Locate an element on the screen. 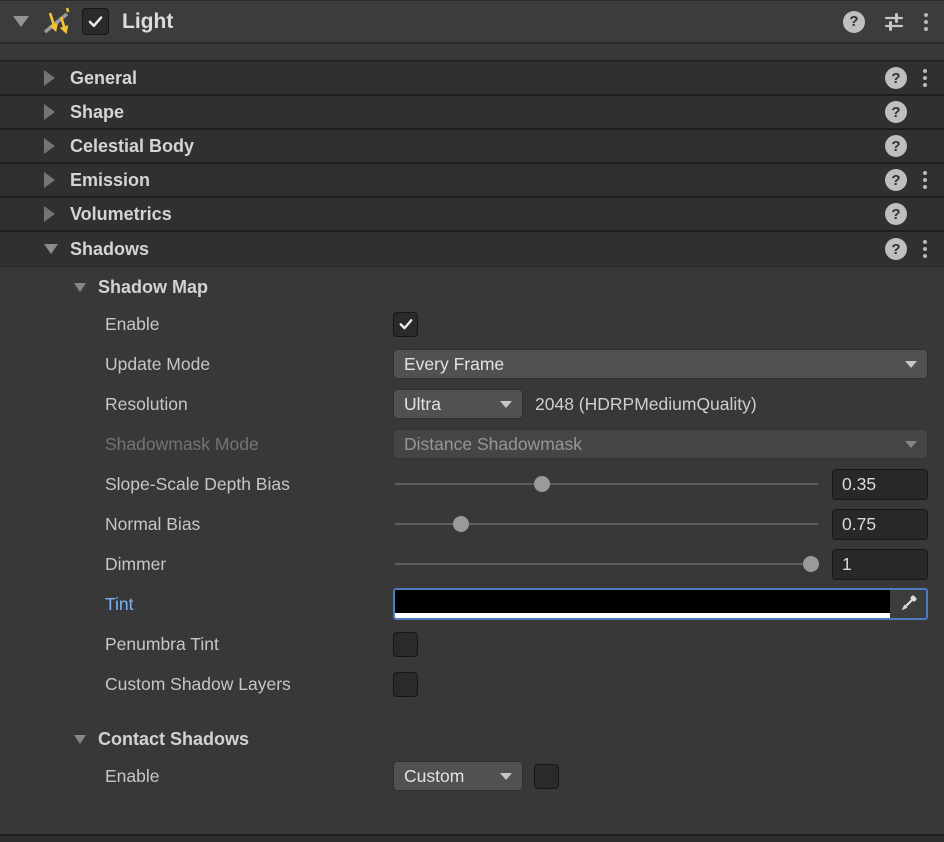 Image resolution: width=944 pixels, height=842 pixels. row-slope-scale-depth-bias: Slope-Scale Depth Bias 0.35 is located at coordinates (472, 484).